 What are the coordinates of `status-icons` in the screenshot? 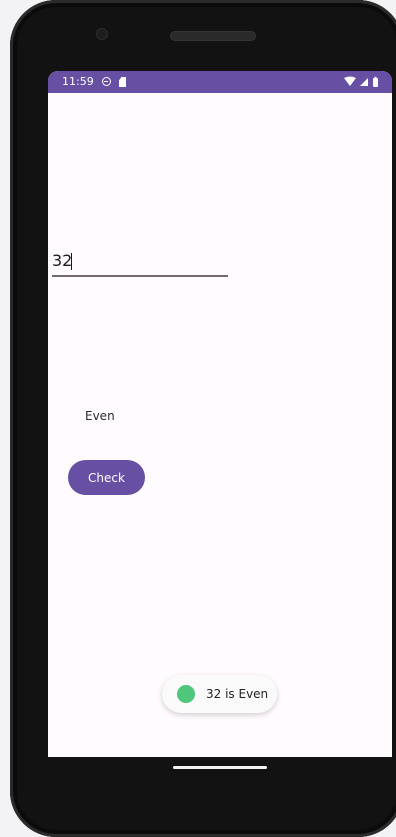 It's located at (361, 81).